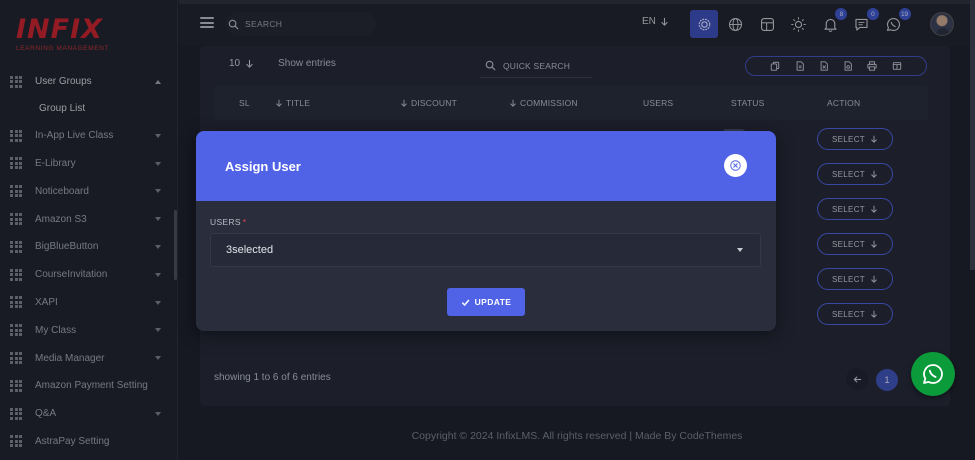 This screenshot has height=460, width=975. Describe the element at coordinates (244, 222) in the screenshot. I see `required-mark: *` at that location.